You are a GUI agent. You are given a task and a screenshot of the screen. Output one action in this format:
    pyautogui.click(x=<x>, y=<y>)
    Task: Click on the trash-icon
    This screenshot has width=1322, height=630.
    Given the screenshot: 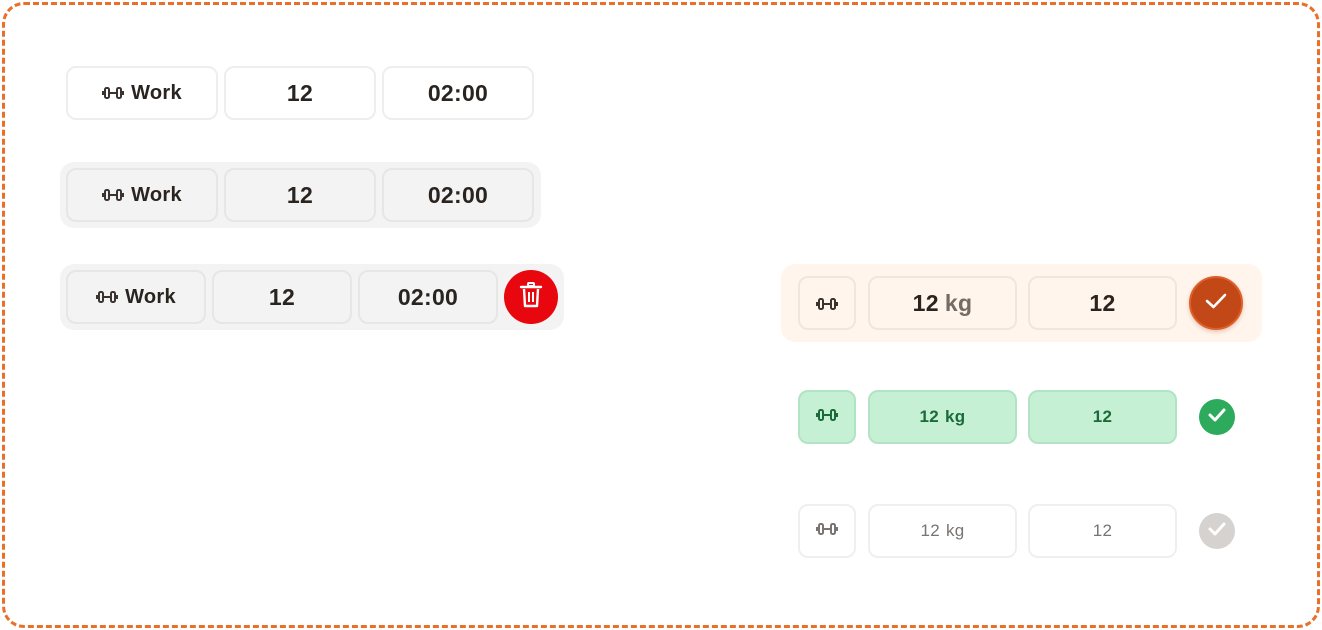 What is the action you would take?
    pyautogui.click(x=531, y=297)
    